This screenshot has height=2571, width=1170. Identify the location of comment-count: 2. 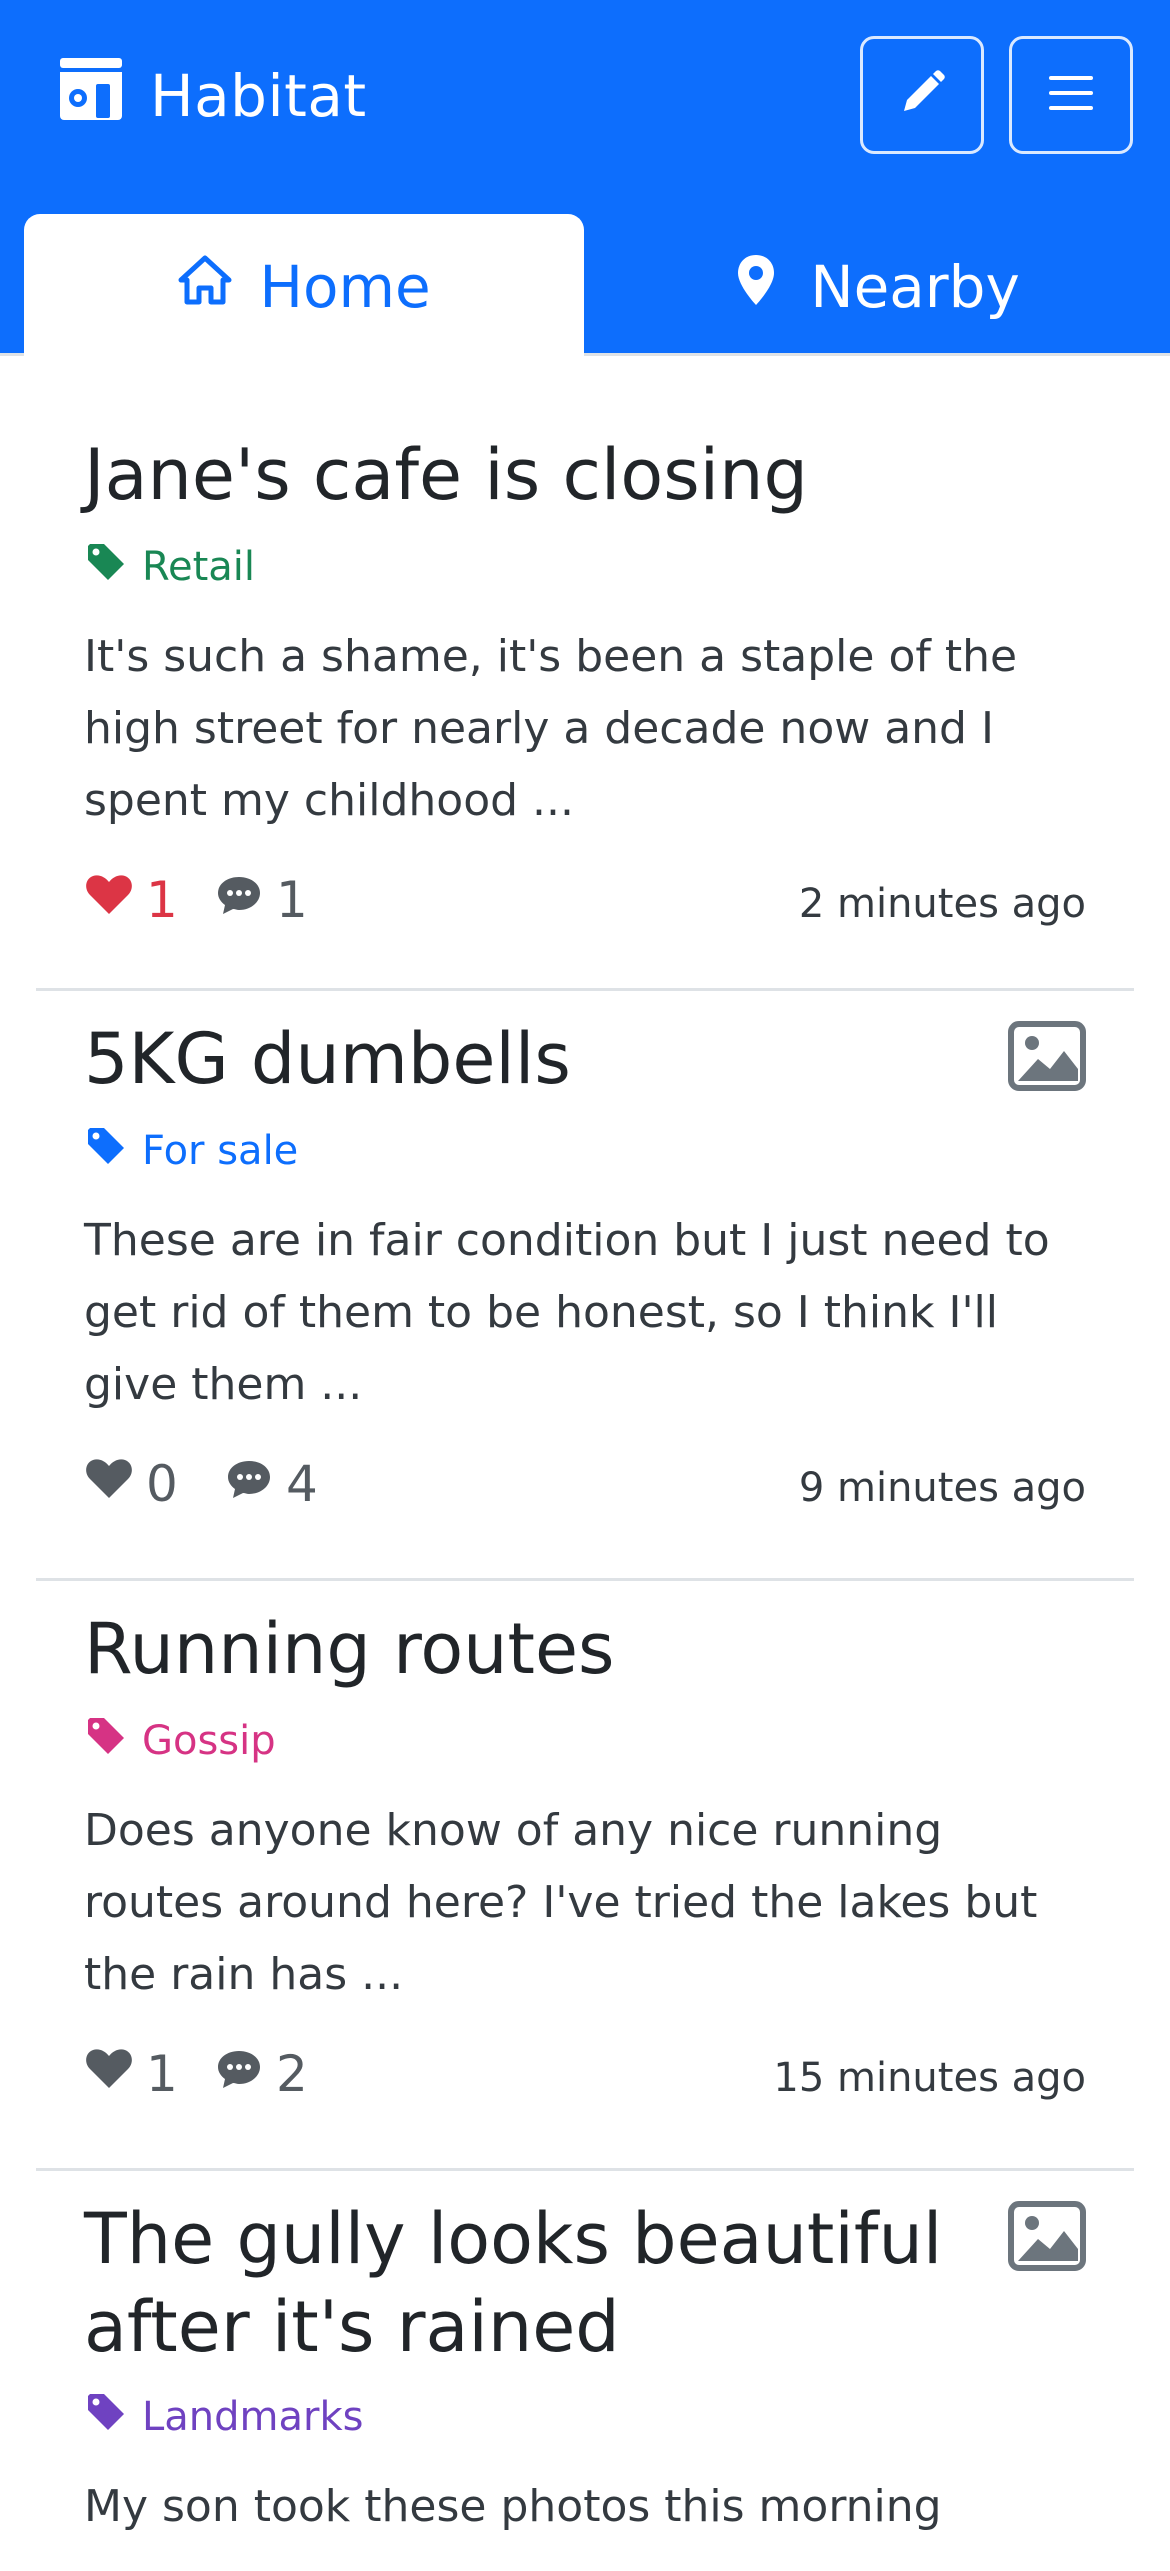
(292, 2074).